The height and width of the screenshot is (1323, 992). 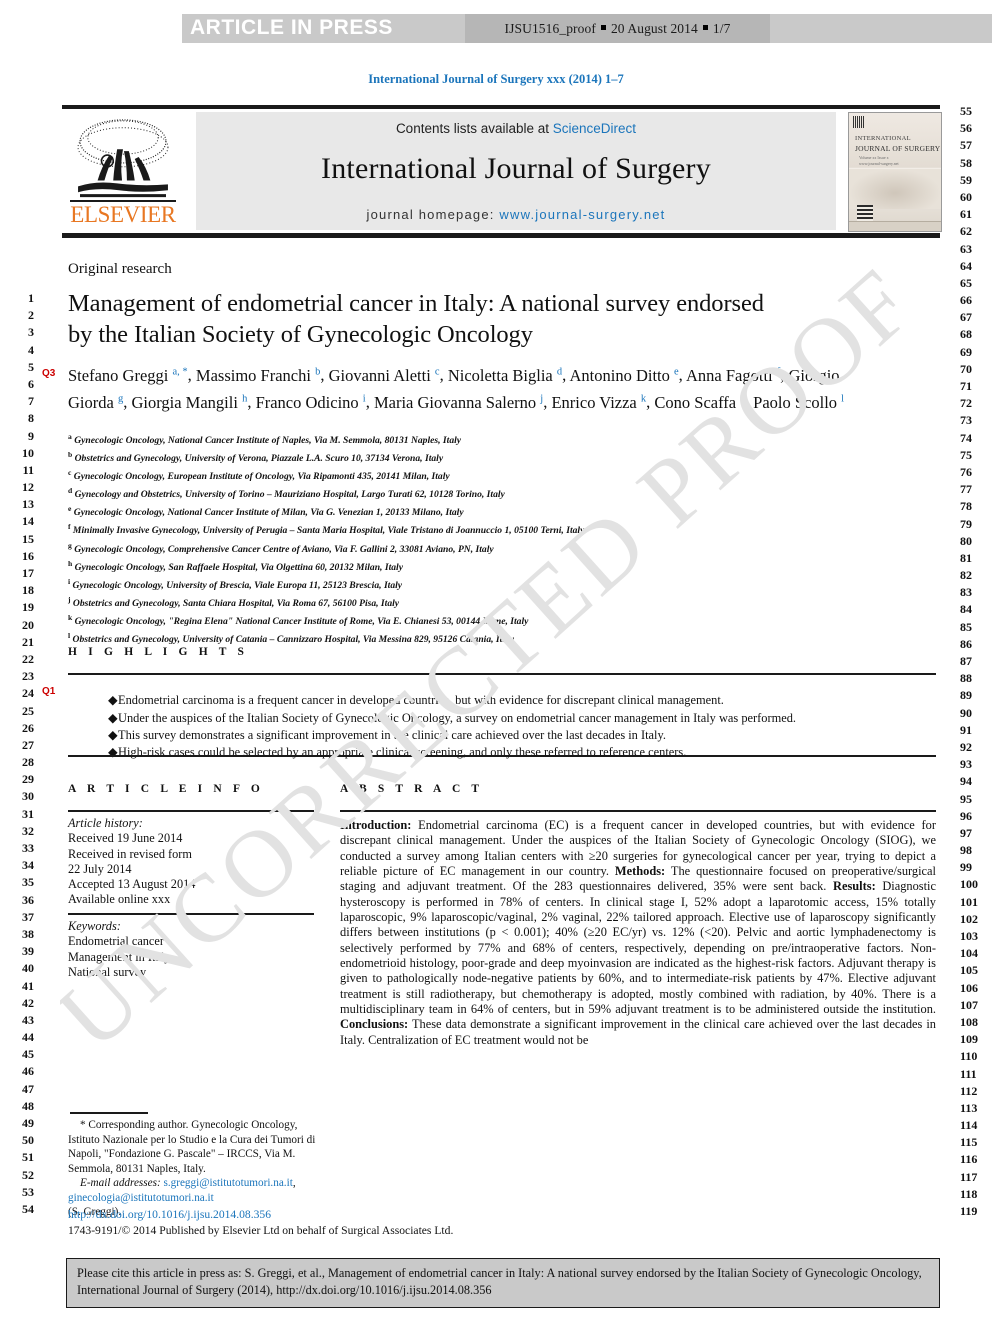 What do you see at coordinates (70, 473) in the screenshot?
I see `affiliation-mark: c` at bounding box center [70, 473].